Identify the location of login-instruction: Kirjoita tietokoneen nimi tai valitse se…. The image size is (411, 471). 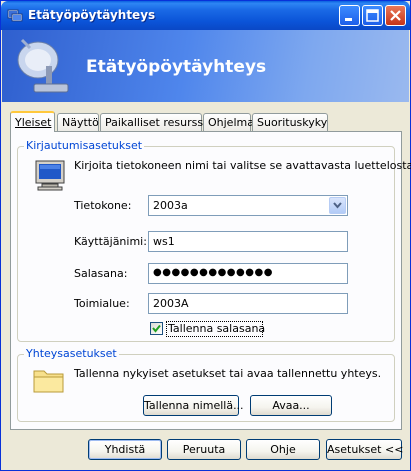
(242, 165).